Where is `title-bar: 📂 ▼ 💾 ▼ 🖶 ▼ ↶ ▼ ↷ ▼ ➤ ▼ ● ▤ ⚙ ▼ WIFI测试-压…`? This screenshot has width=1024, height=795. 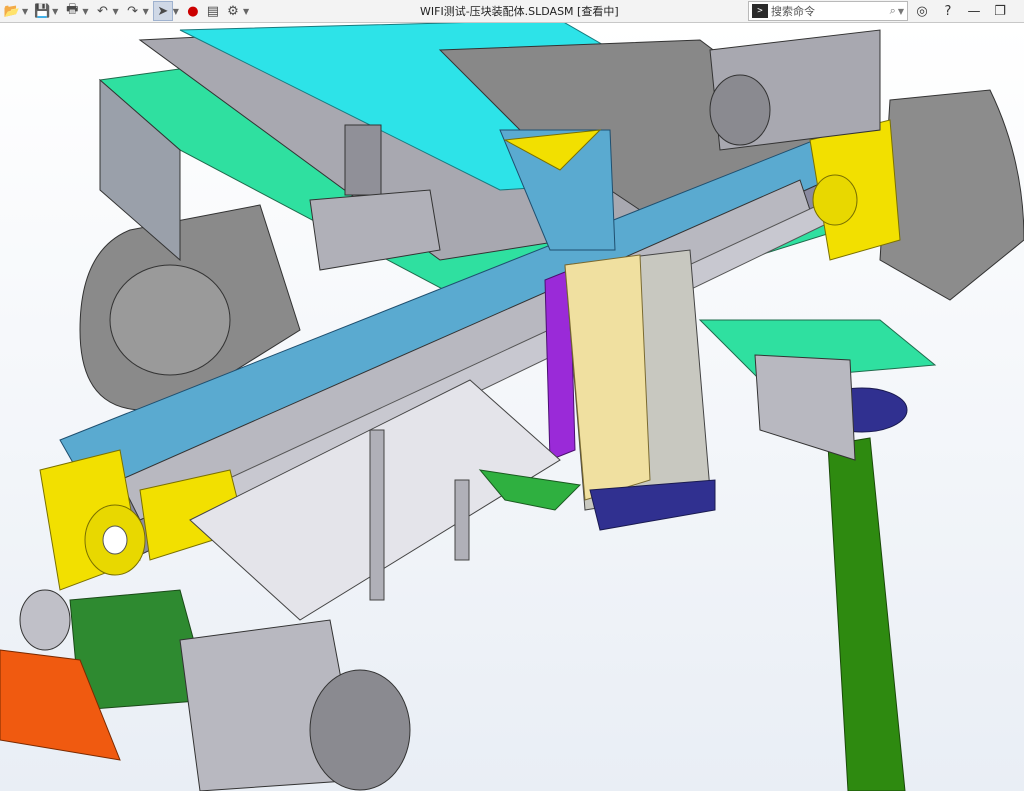 title-bar: 📂 ▼ 💾 ▼ 🖶 ▼ ↶ ▼ ↷ ▼ ➤ ▼ ● ▤ ⚙ ▼ WIFI测试-压… is located at coordinates (512, 11).